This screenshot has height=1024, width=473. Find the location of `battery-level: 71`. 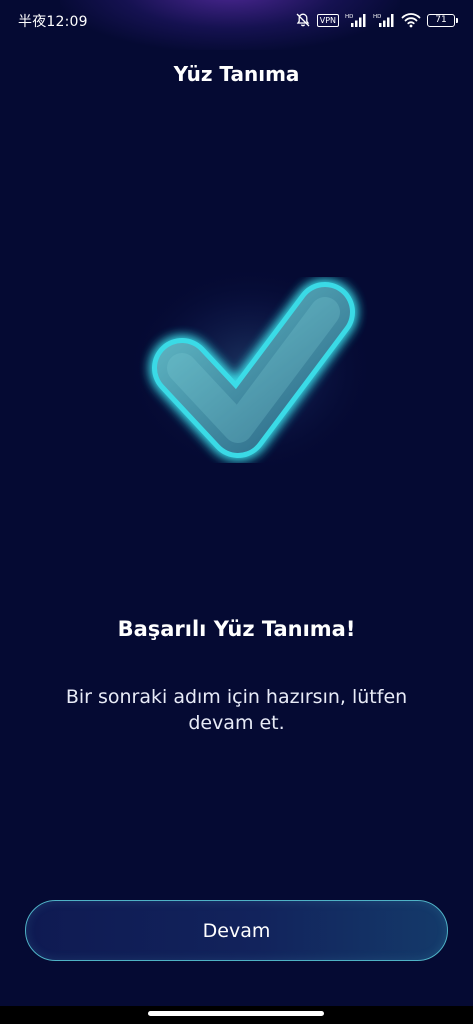

battery-level: 71 is located at coordinates (441, 20).